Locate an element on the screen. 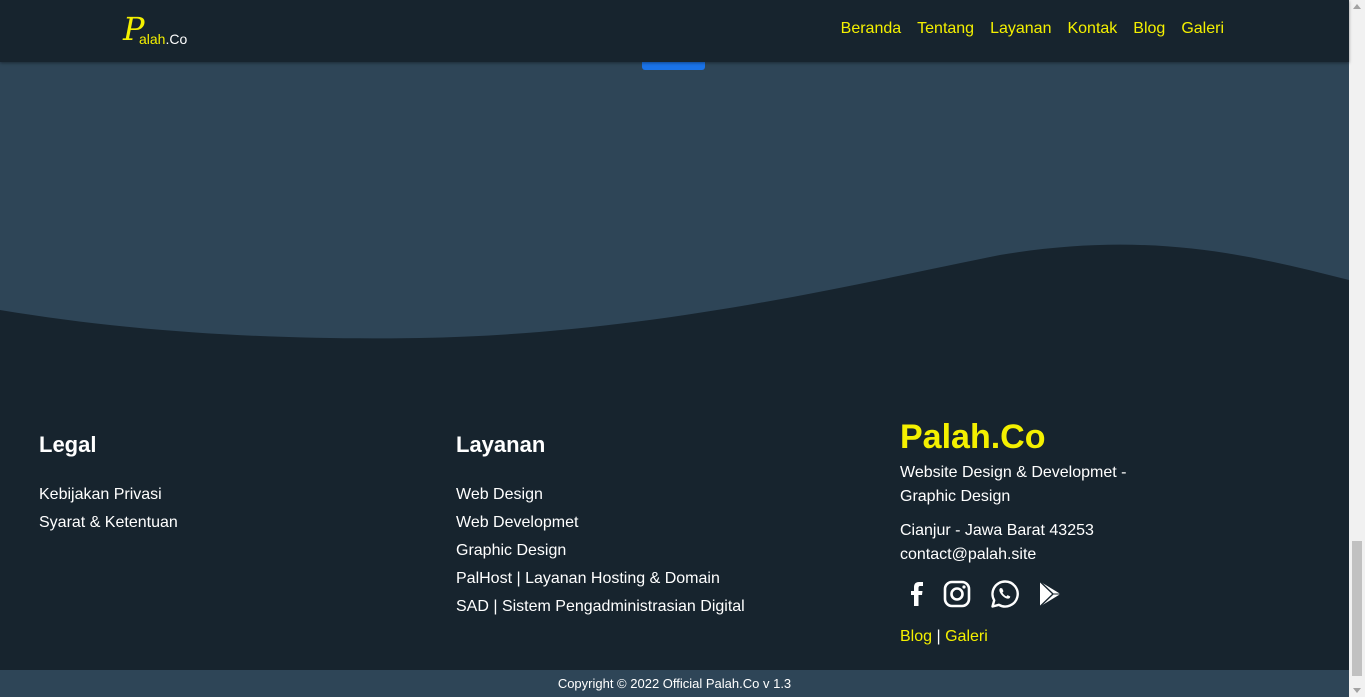 This screenshot has width=1365, height=697. nav-link-galeri: Galeri is located at coordinates (1202, 29).